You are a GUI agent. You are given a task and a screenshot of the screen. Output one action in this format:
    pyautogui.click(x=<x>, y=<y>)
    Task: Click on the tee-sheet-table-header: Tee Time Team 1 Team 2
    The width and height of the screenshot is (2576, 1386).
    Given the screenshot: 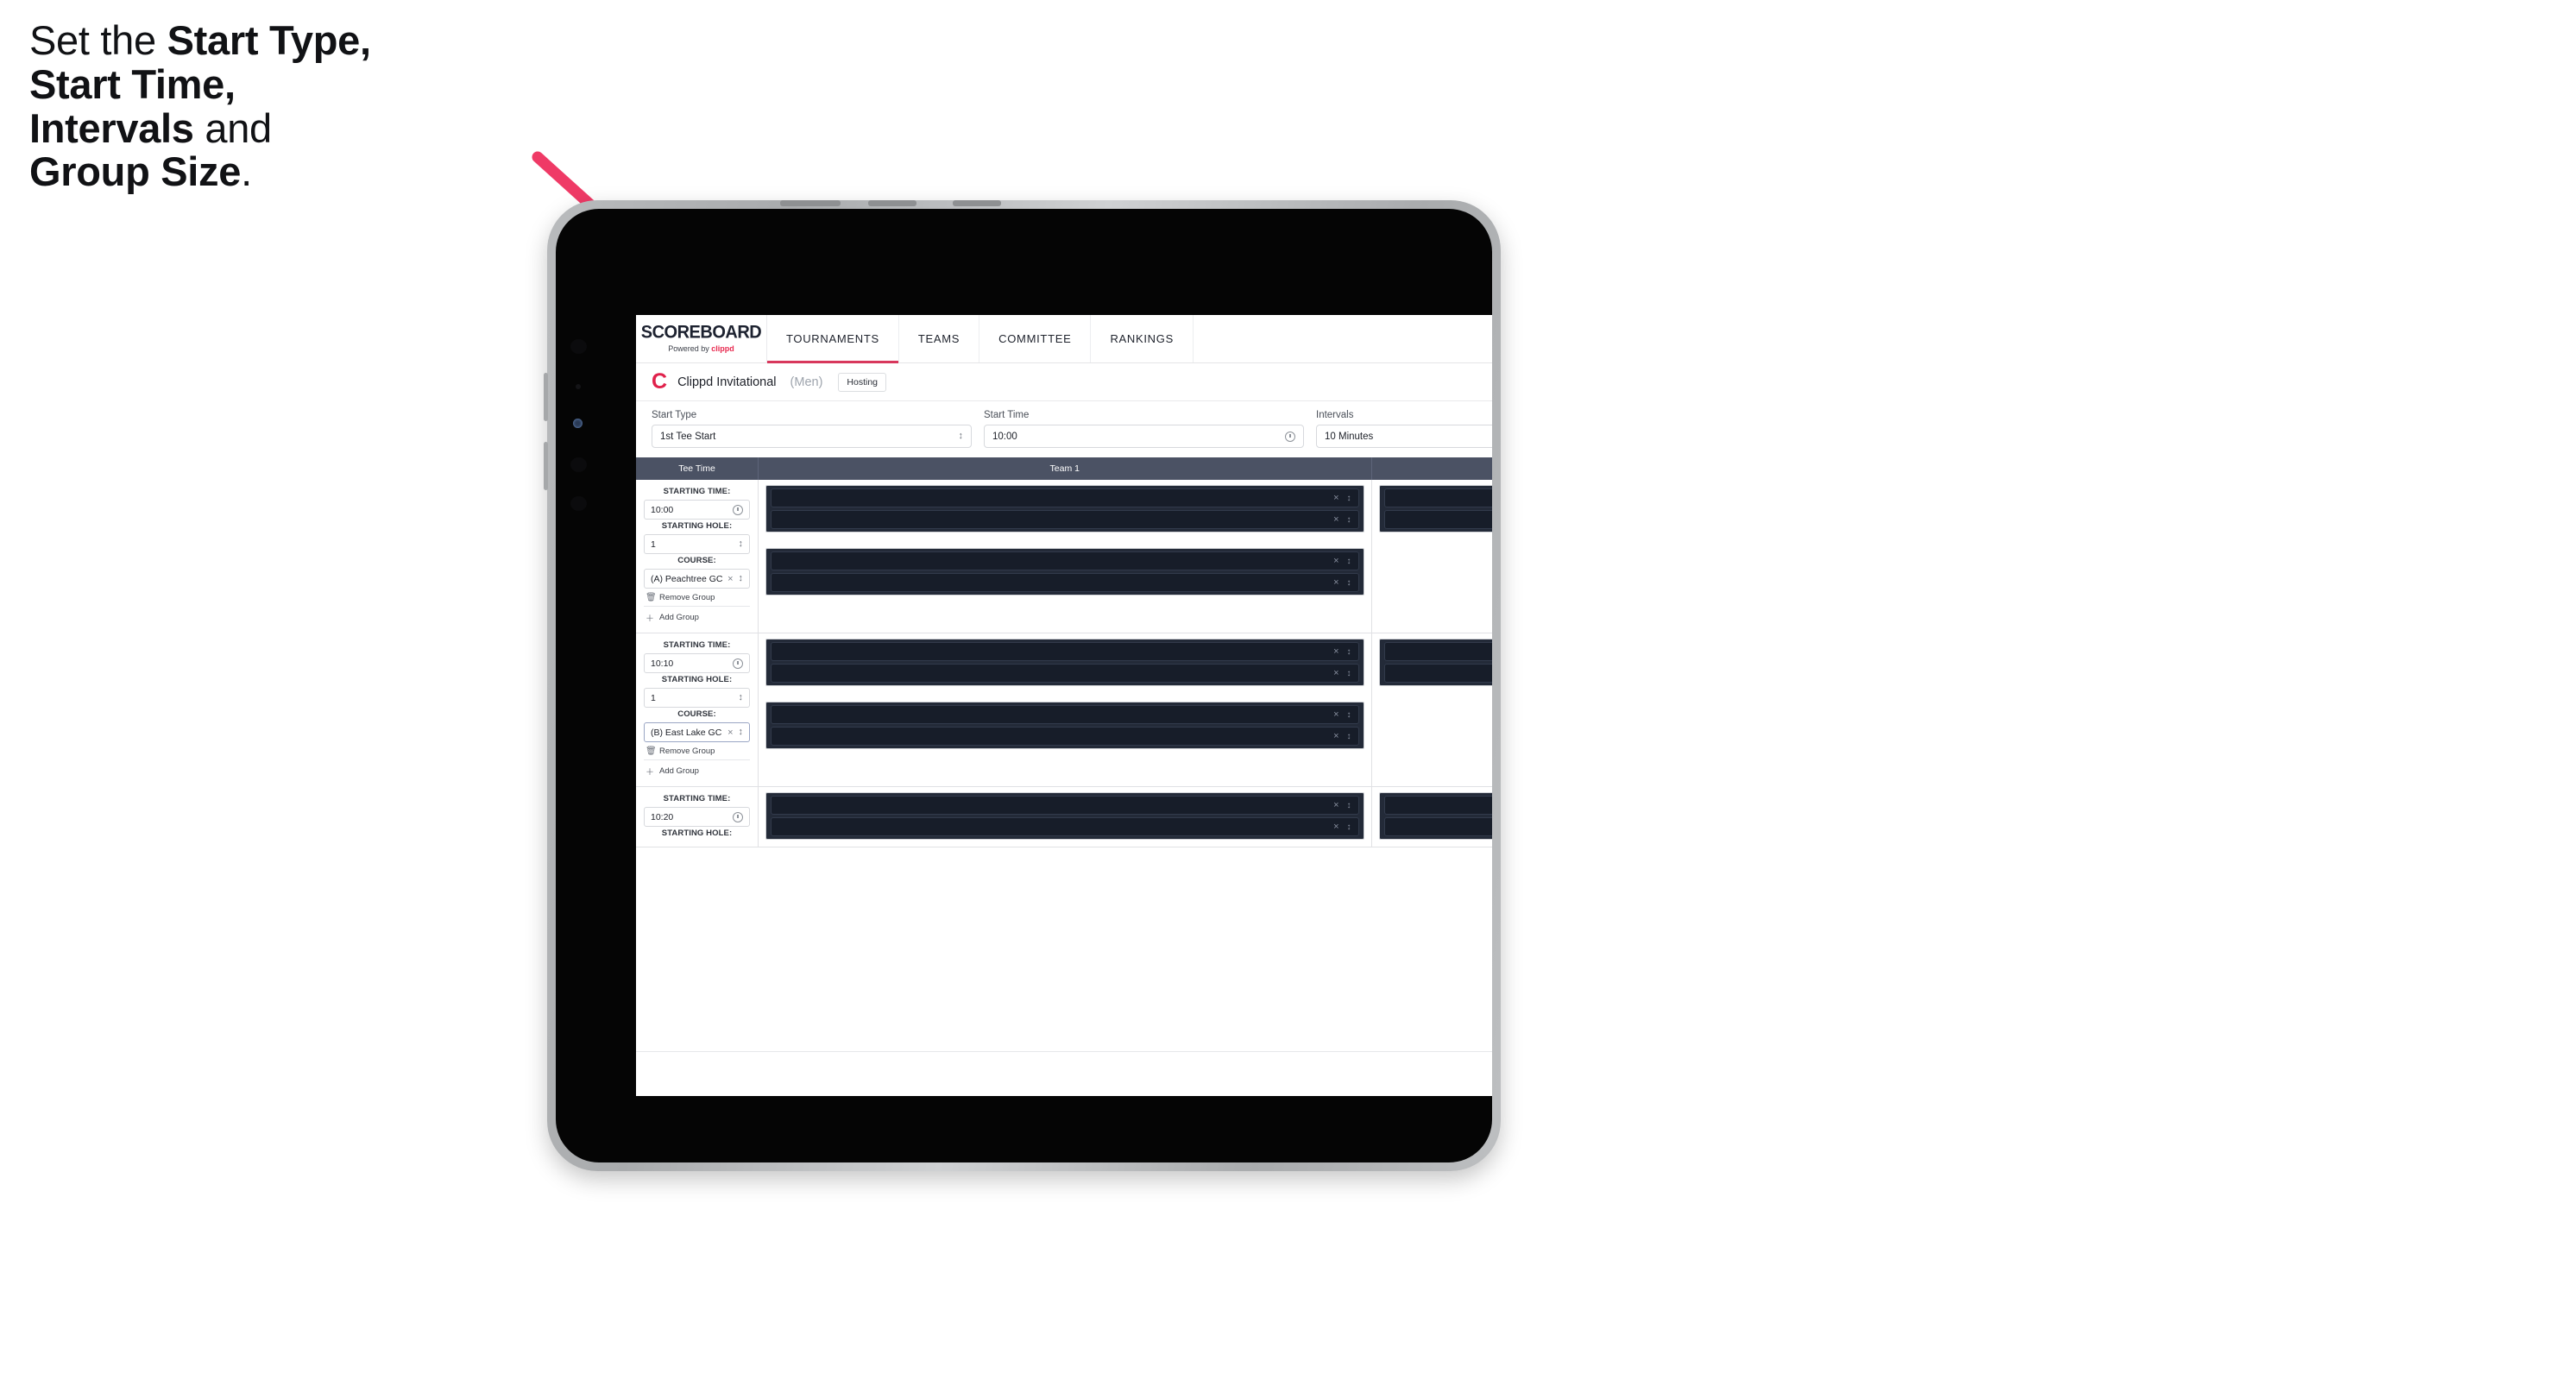 What is the action you would take?
    pyautogui.click(x=1064, y=469)
    